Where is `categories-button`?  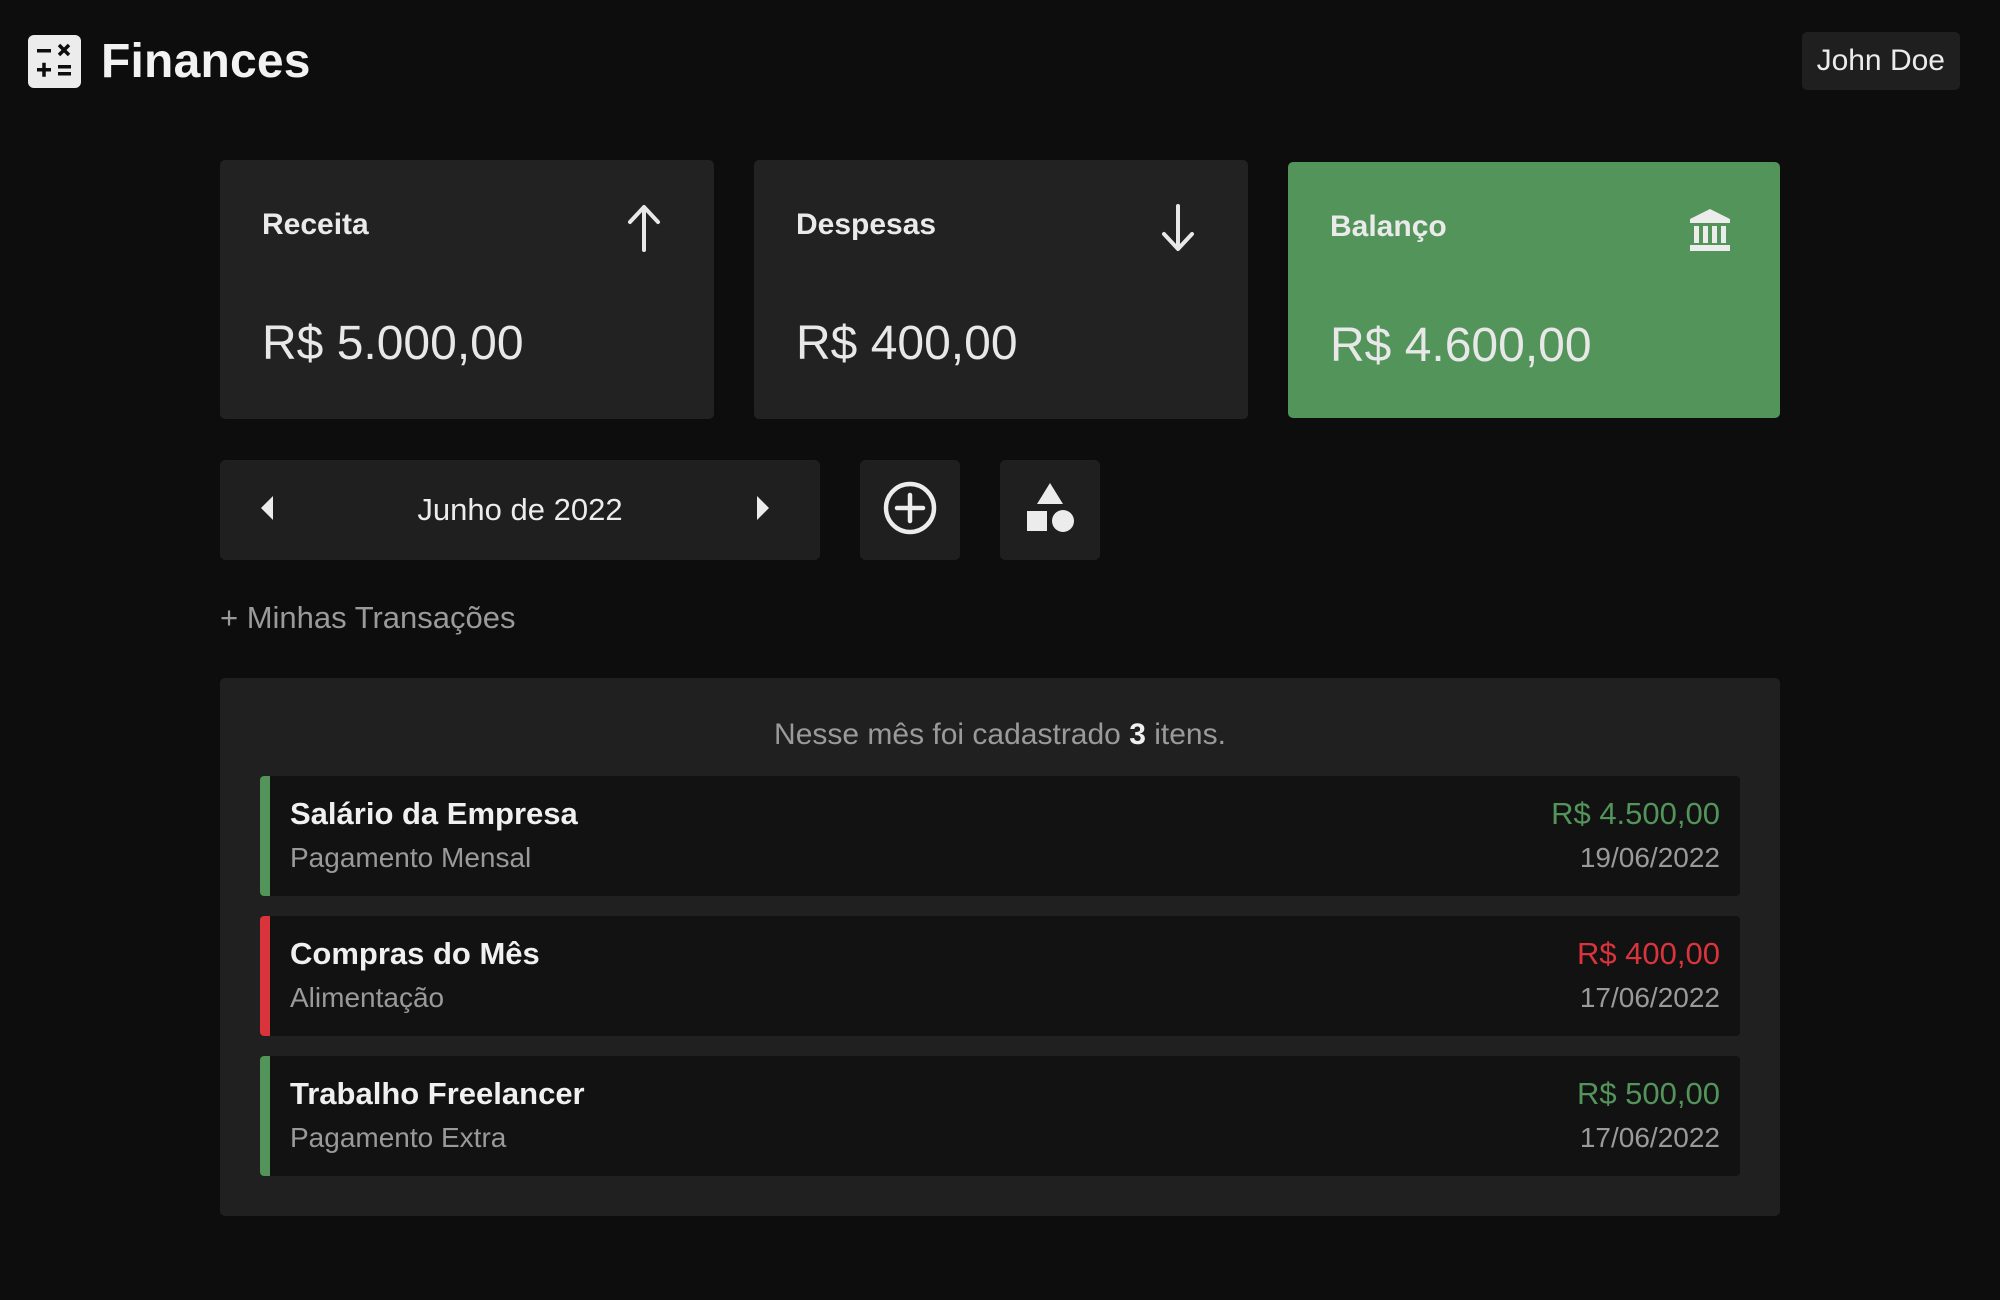 categories-button is located at coordinates (1050, 510).